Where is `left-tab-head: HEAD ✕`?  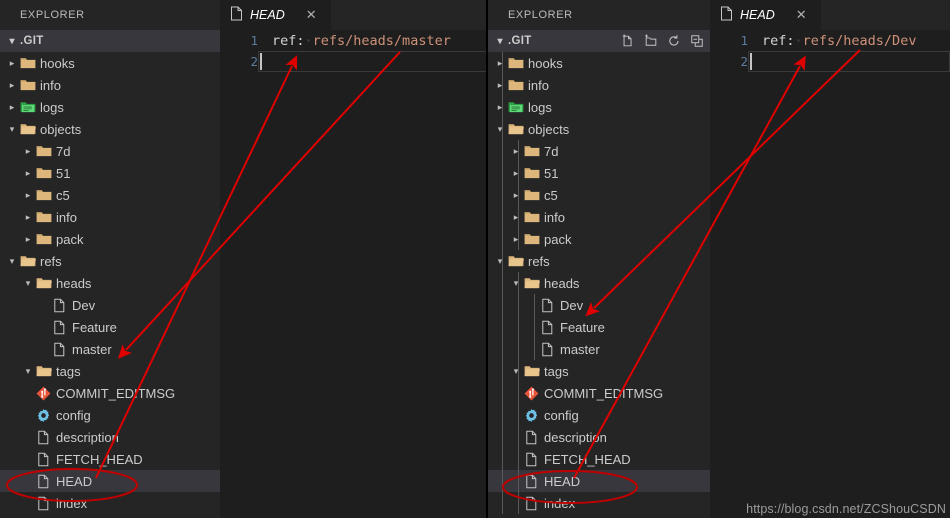
left-tab-head: HEAD ✕ is located at coordinates (275, 15).